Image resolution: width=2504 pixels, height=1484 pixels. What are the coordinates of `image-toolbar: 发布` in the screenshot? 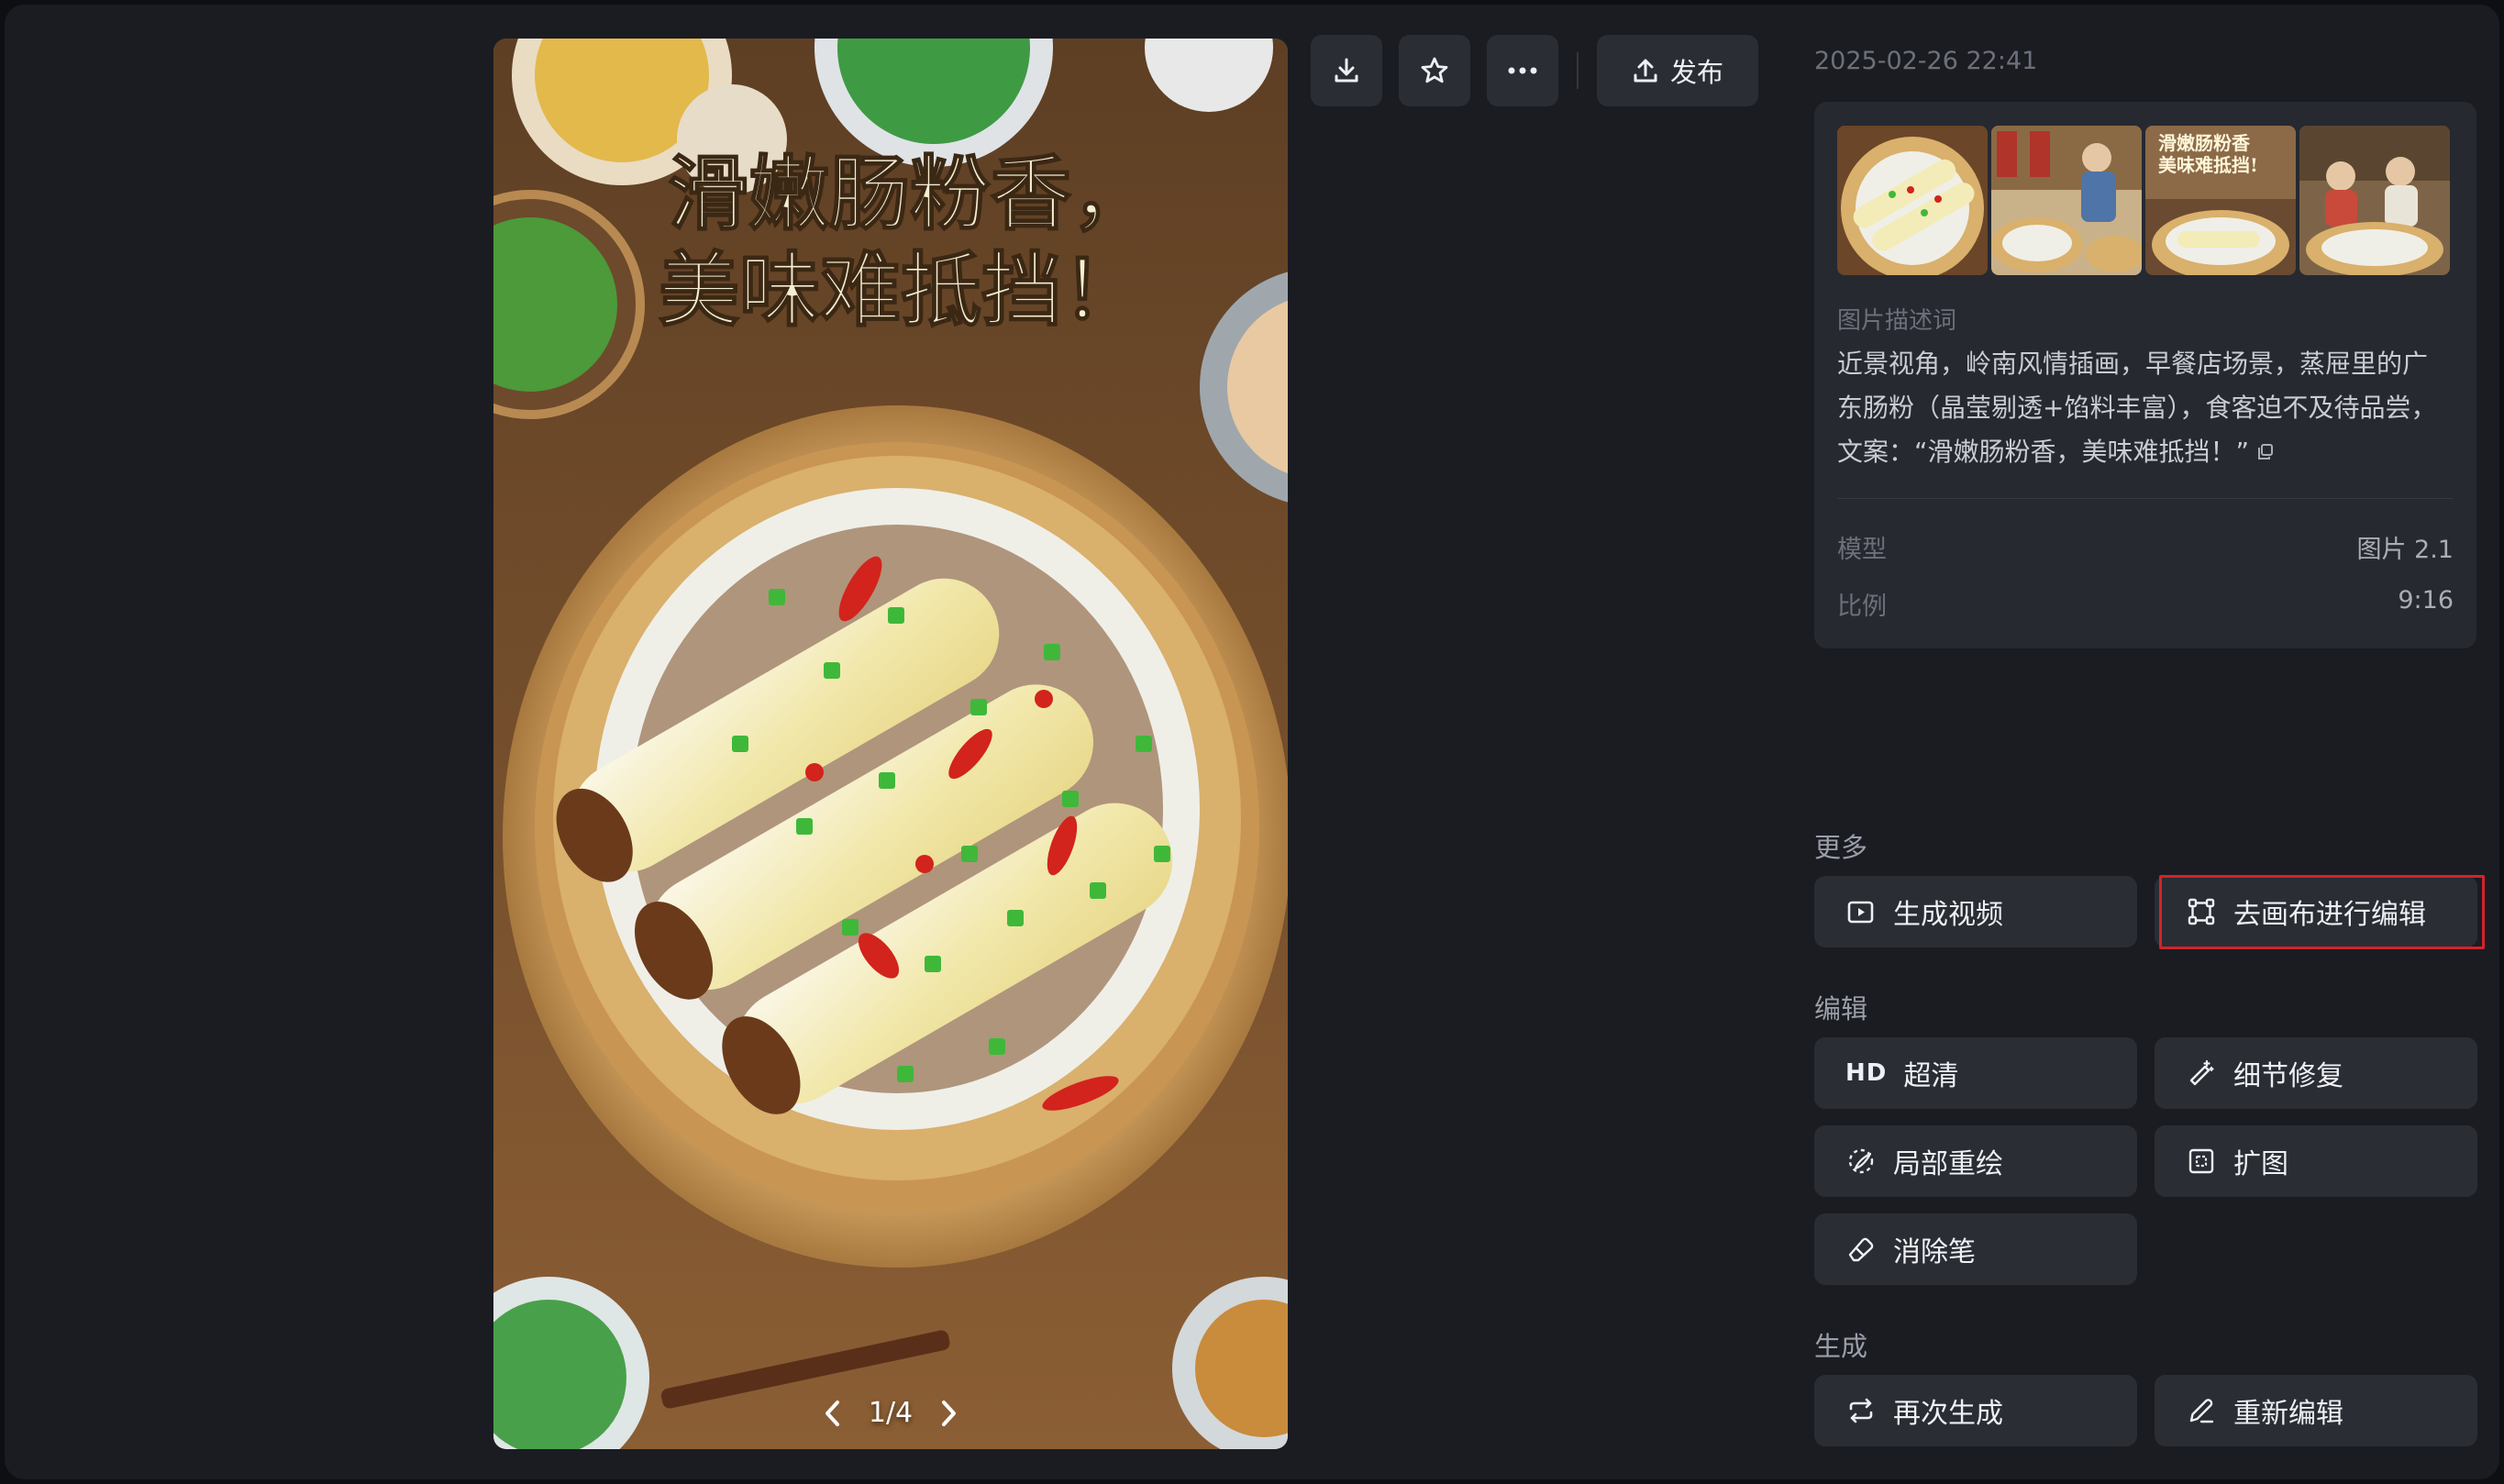 It's located at (1534, 70).